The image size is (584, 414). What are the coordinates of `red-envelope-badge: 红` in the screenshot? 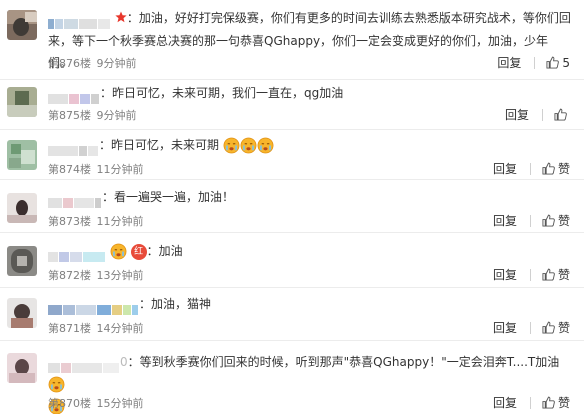 It's located at (138, 251).